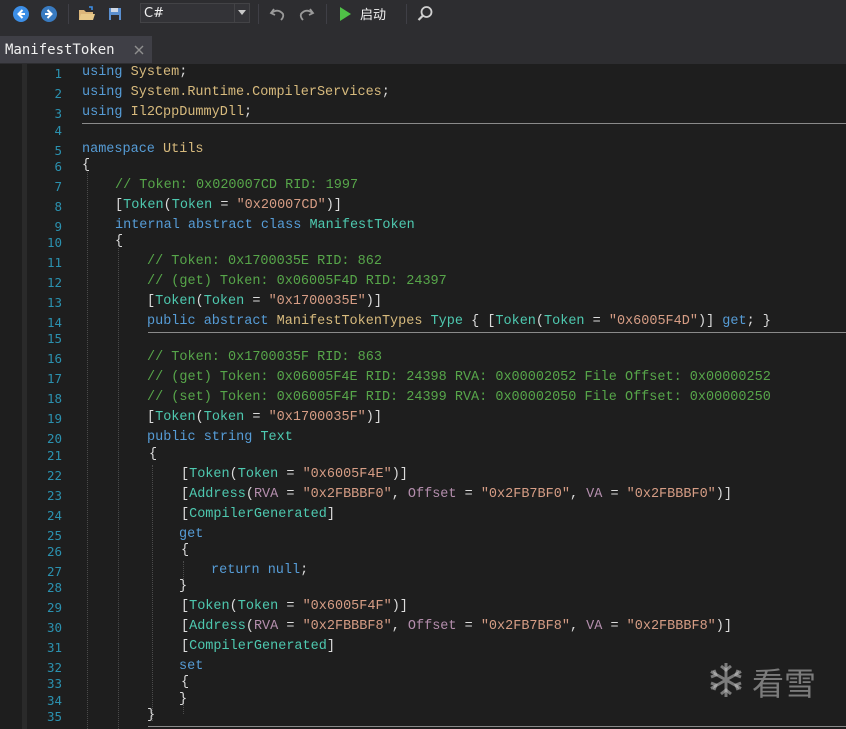  I want to click on token-punct: { [, so click(479, 321).